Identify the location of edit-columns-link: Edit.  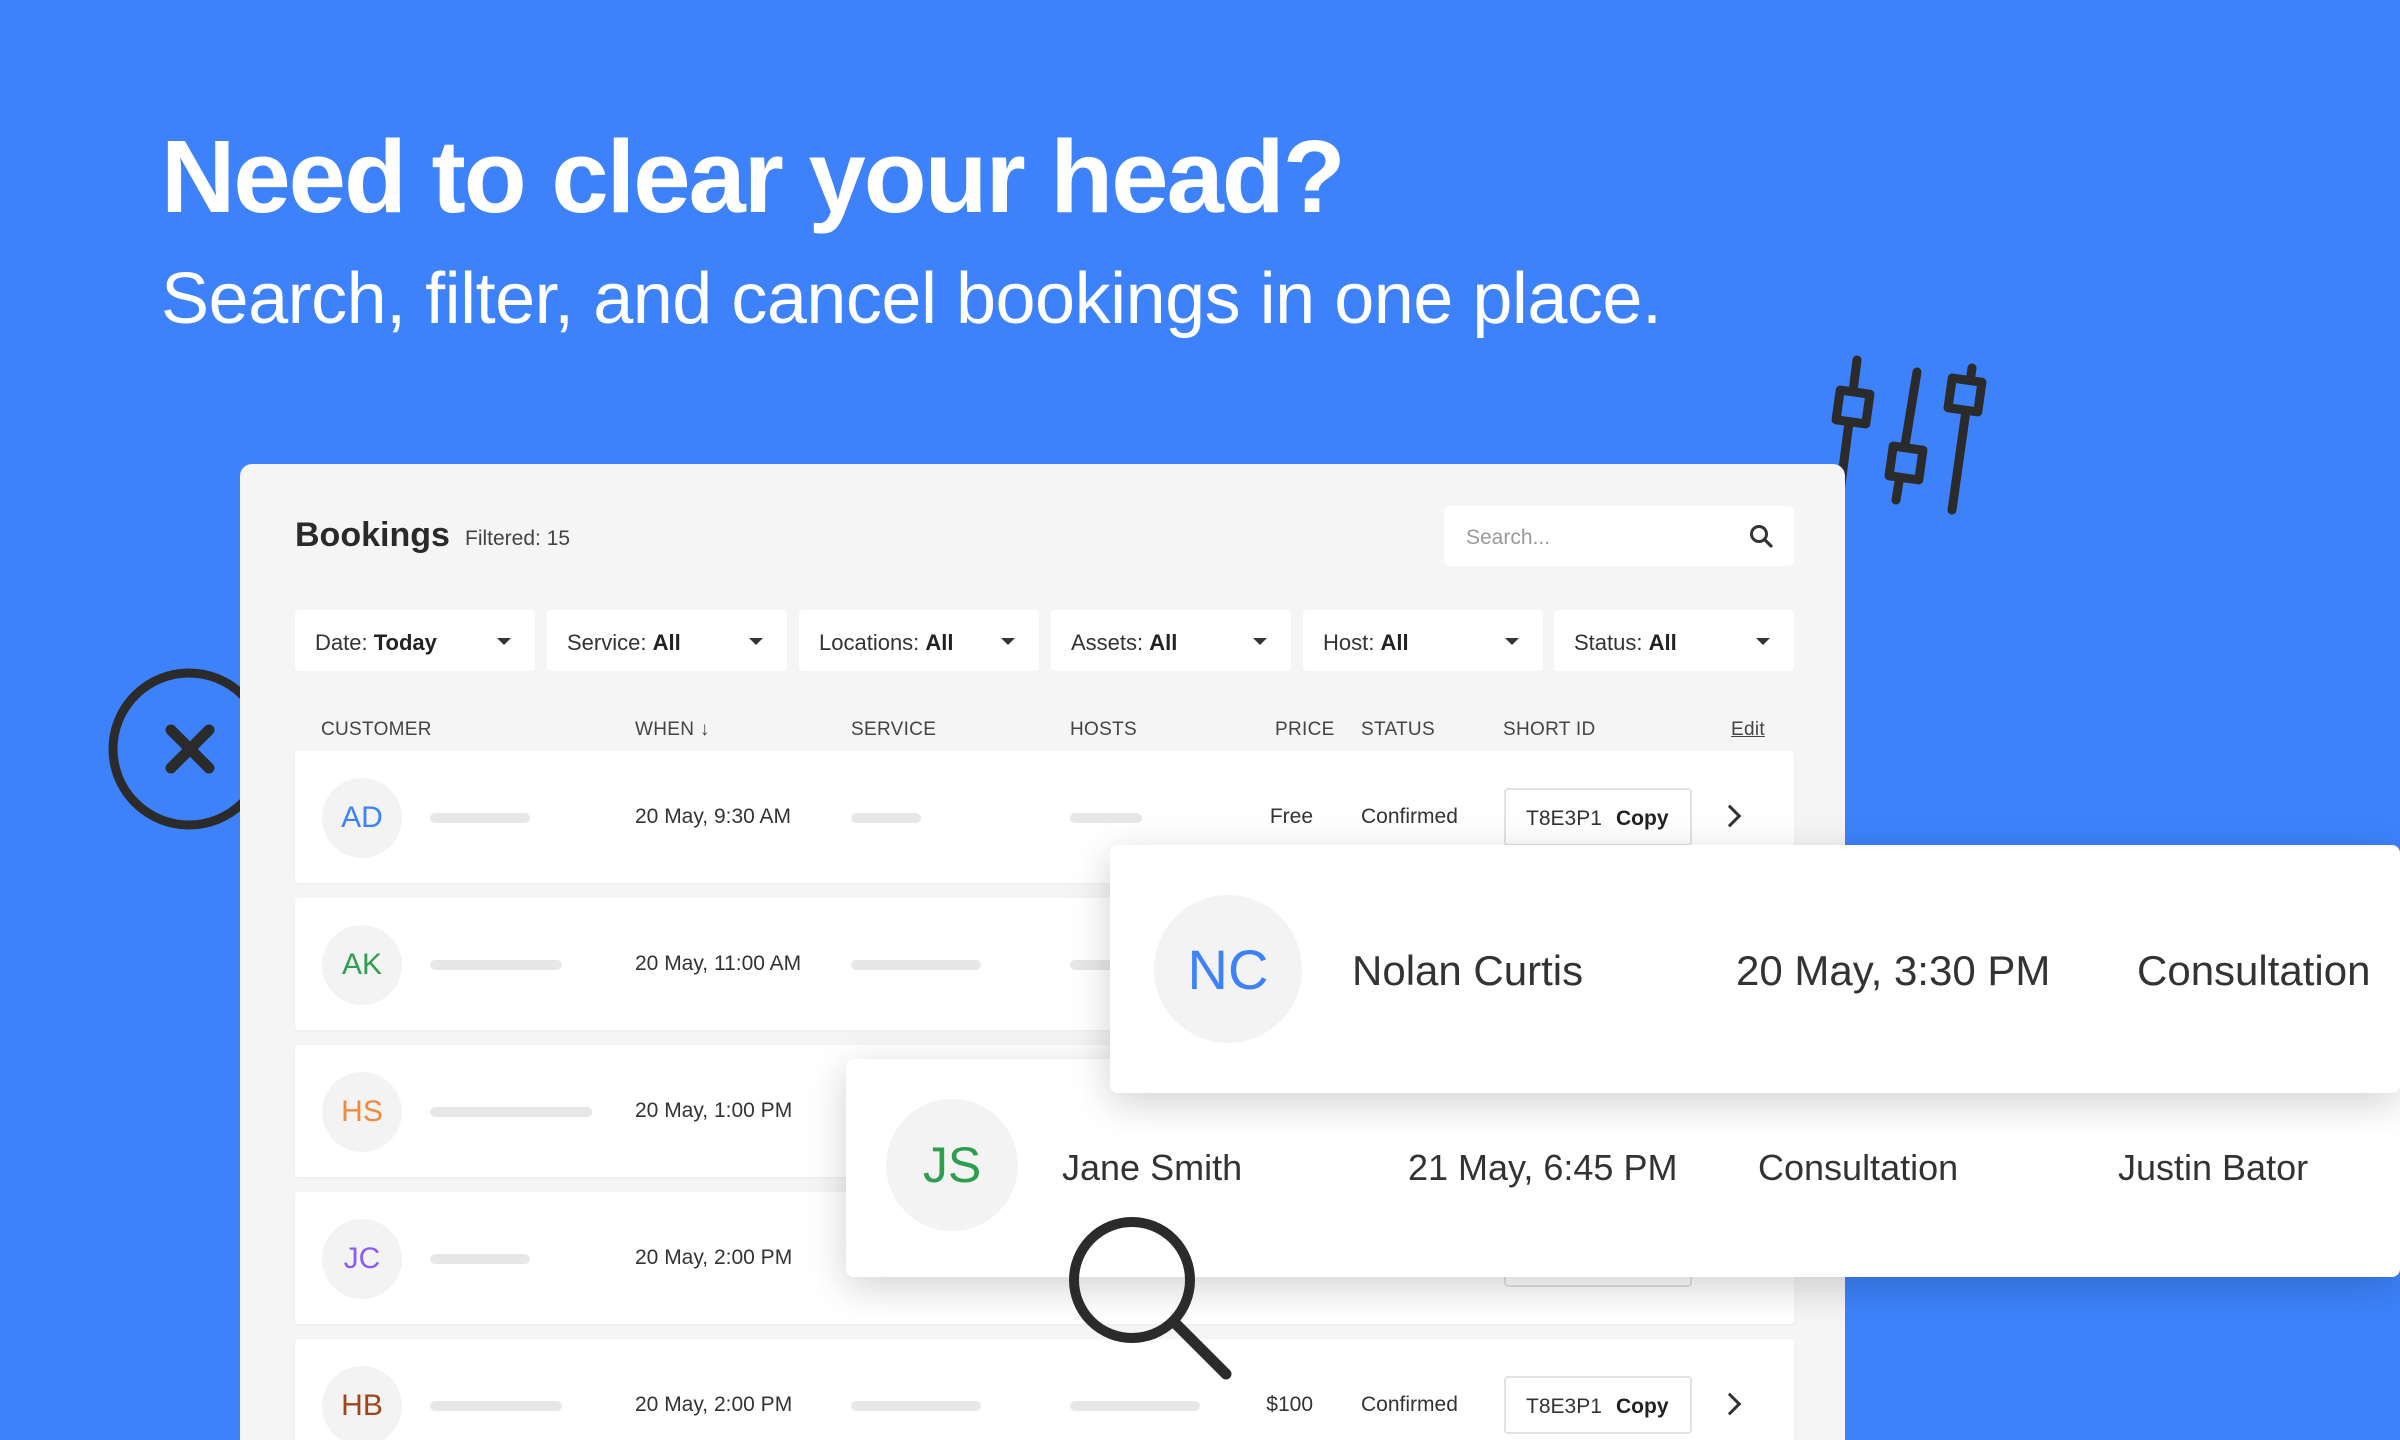
(1748, 730).